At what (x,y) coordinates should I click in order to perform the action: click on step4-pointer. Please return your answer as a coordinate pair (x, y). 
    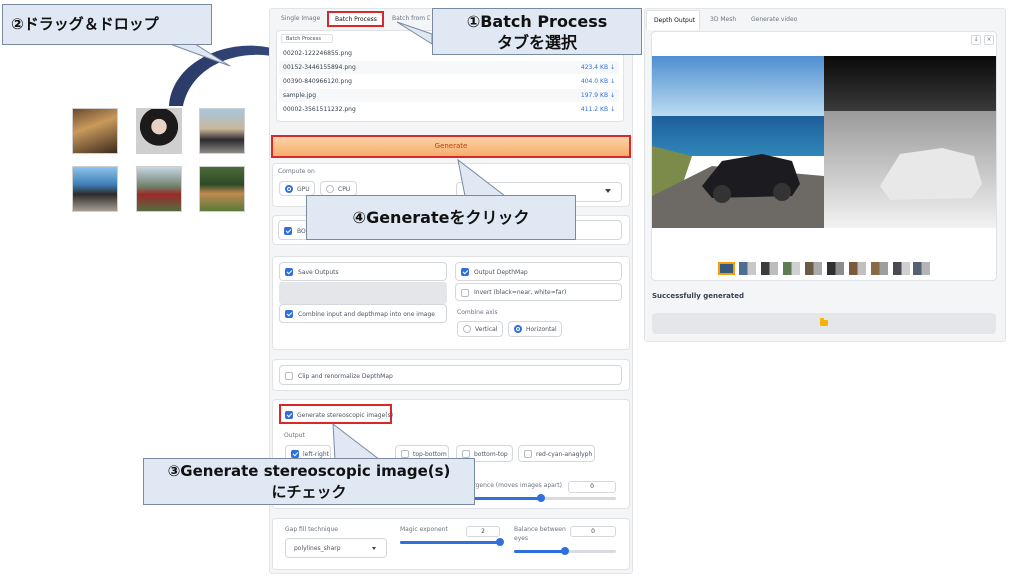
    Looking at the image, I should click on (482, 177).